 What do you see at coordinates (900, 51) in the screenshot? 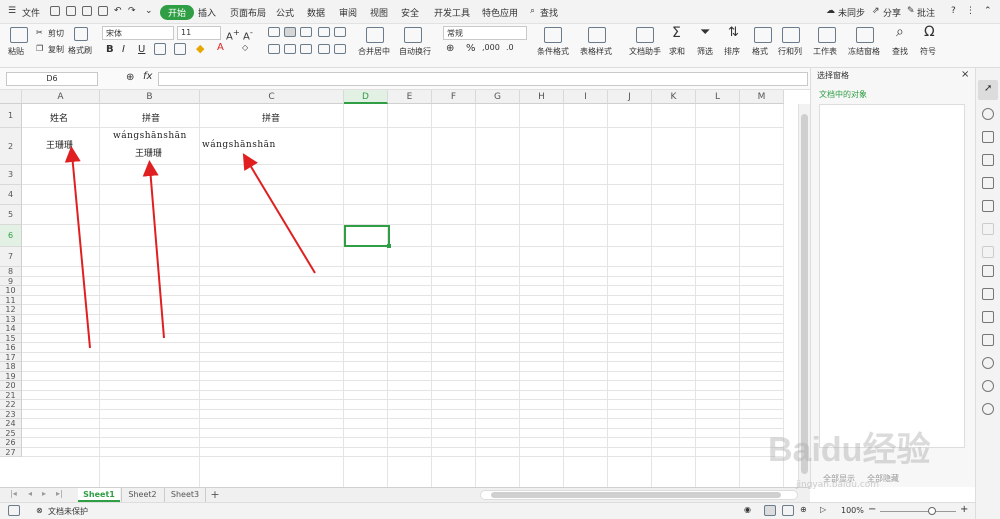
I see `find-button: 查找` at bounding box center [900, 51].